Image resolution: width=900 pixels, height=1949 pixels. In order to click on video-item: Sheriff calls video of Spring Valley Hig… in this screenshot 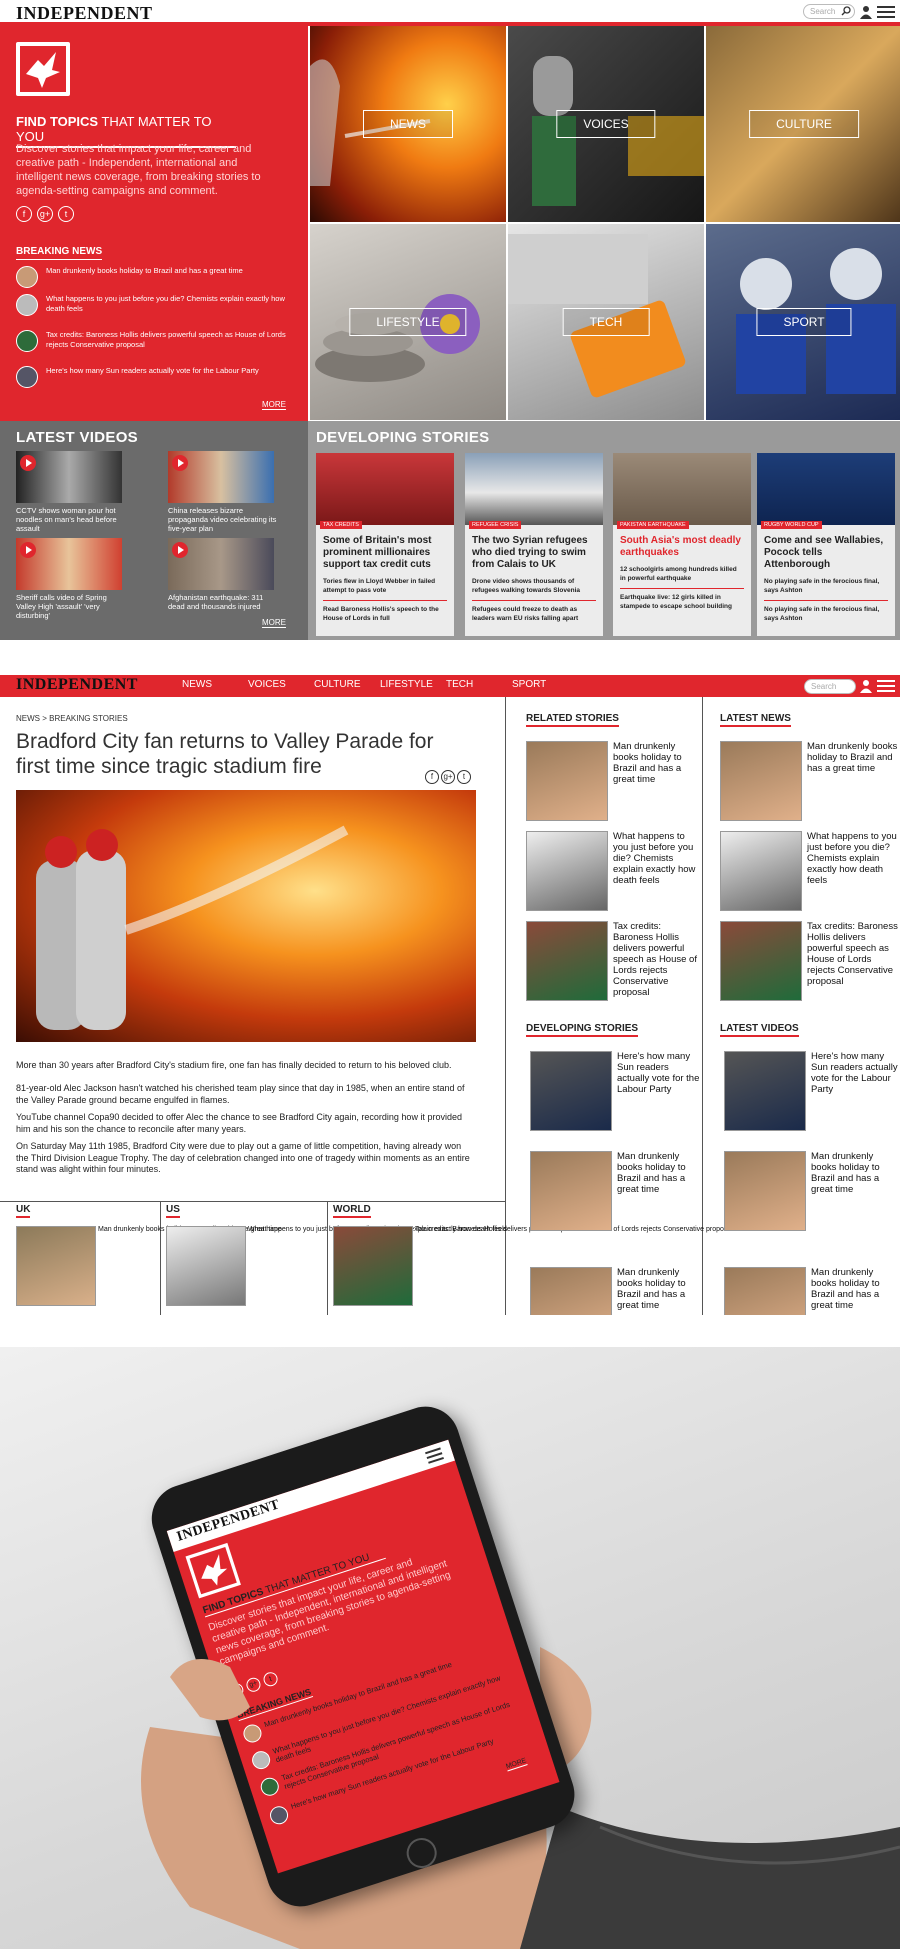, I will do `click(71, 579)`.